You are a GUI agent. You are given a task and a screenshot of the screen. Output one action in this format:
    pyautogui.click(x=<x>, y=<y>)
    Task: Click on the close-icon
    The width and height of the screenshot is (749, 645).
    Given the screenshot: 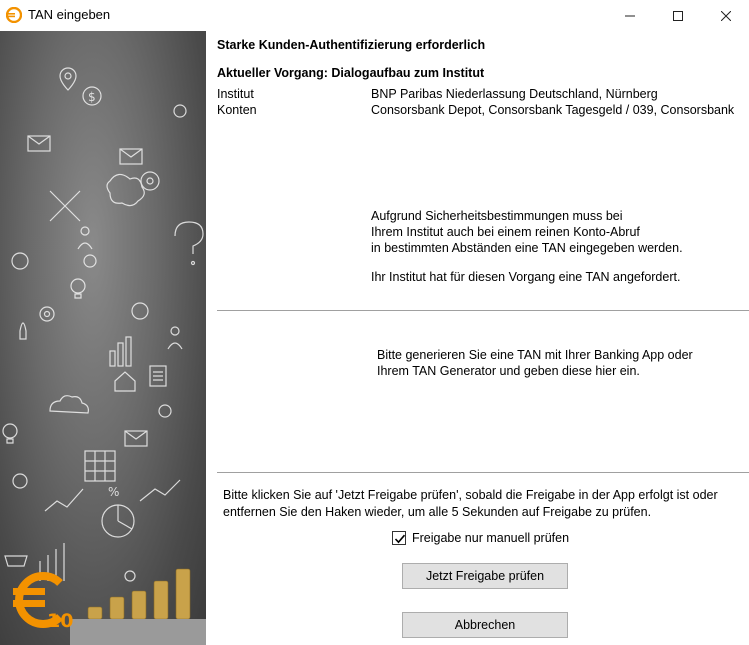 What is the action you would take?
    pyautogui.click(x=726, y=15)
    